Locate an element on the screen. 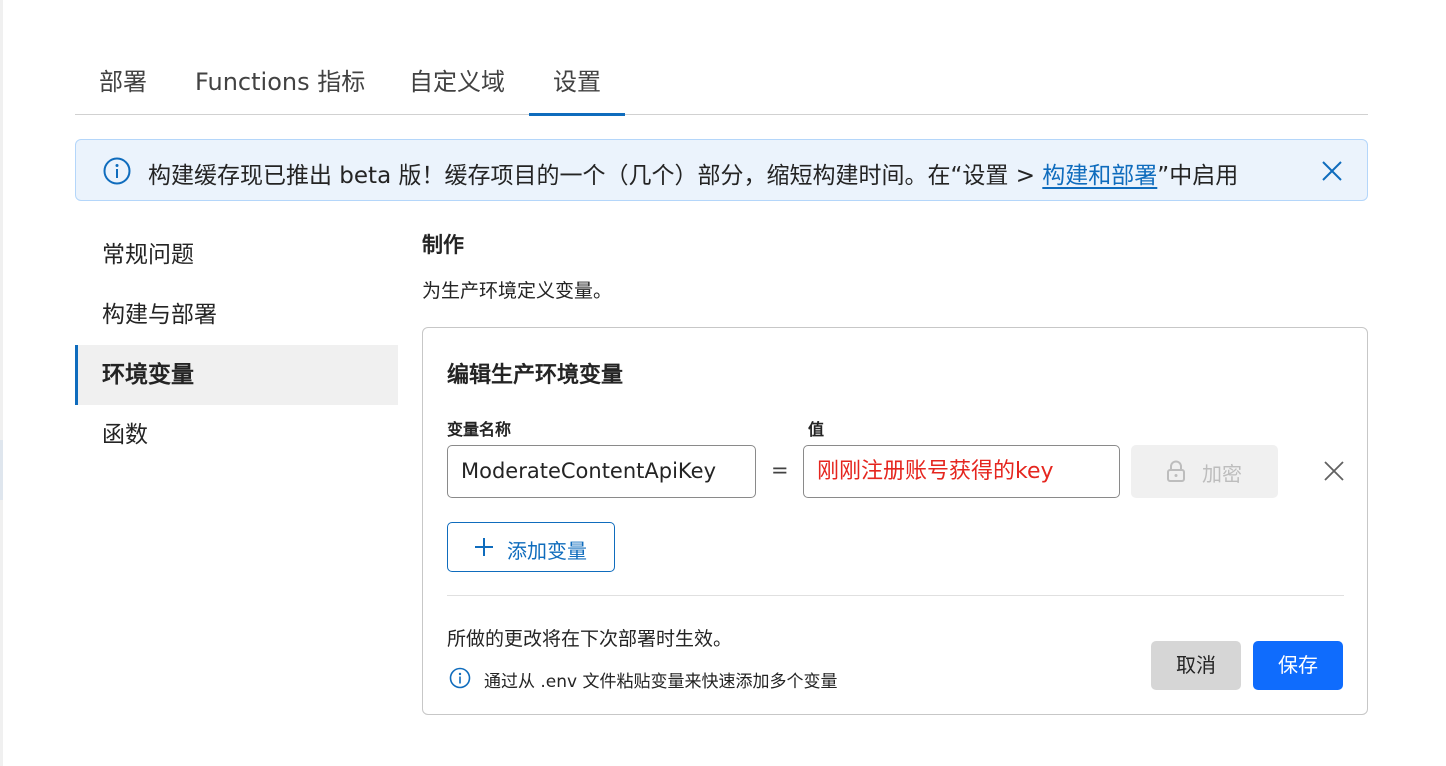 This screenshot has height=766, width=1446. variable-name-input: ModerateContentApiKey is located at coordinates (601, 471).